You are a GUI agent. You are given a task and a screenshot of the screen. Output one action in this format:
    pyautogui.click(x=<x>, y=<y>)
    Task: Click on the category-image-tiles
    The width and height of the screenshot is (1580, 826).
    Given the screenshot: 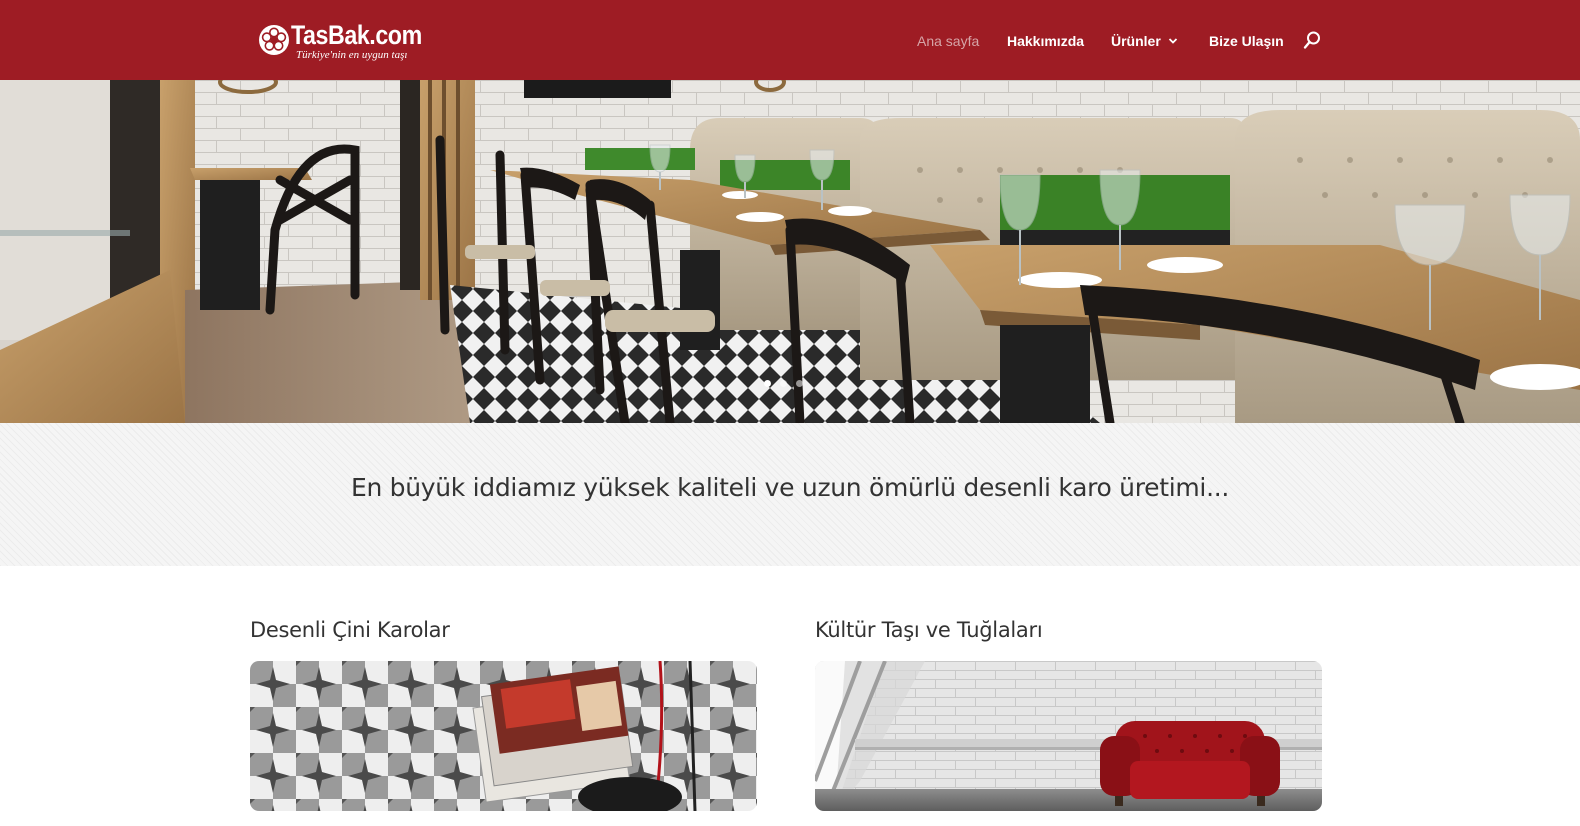 What is the action you would take?
    pyautogui.click(x=503, y=736)
    